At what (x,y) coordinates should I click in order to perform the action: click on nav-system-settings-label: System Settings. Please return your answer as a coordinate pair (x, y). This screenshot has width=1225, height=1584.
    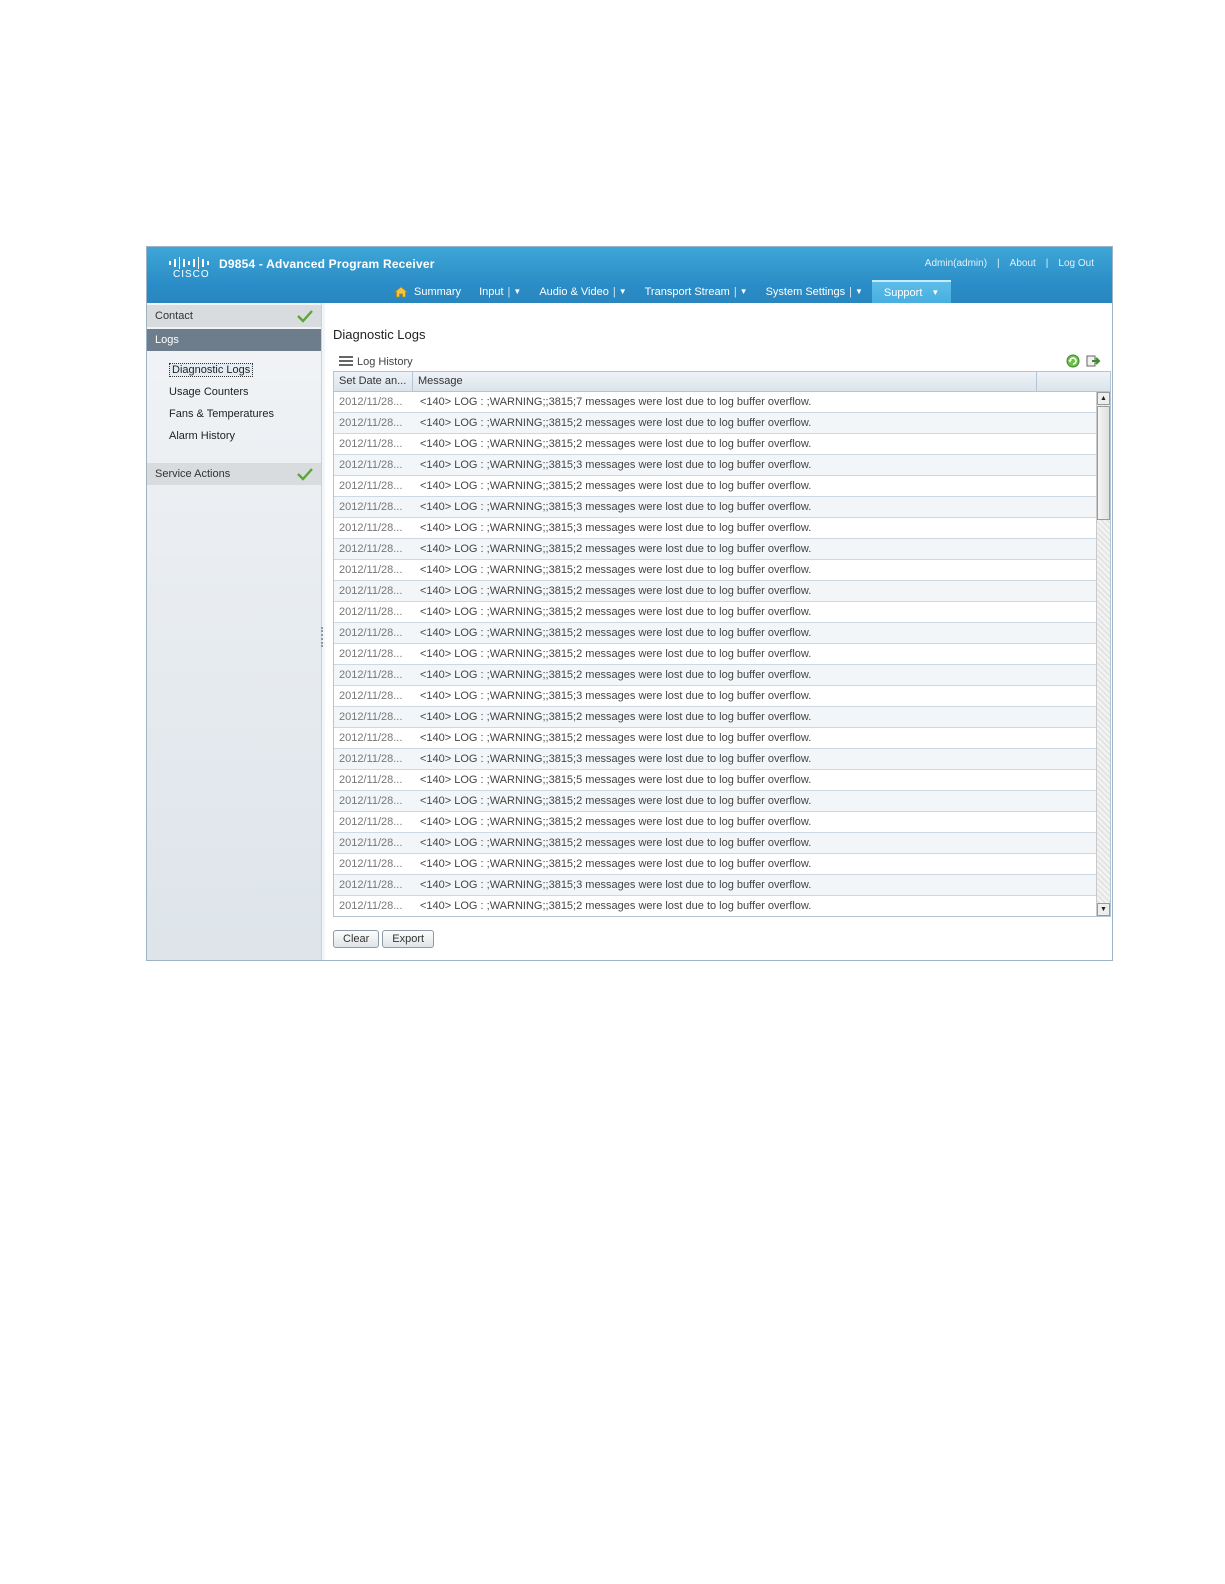
    Looking at the image, I should click on (805, 291).